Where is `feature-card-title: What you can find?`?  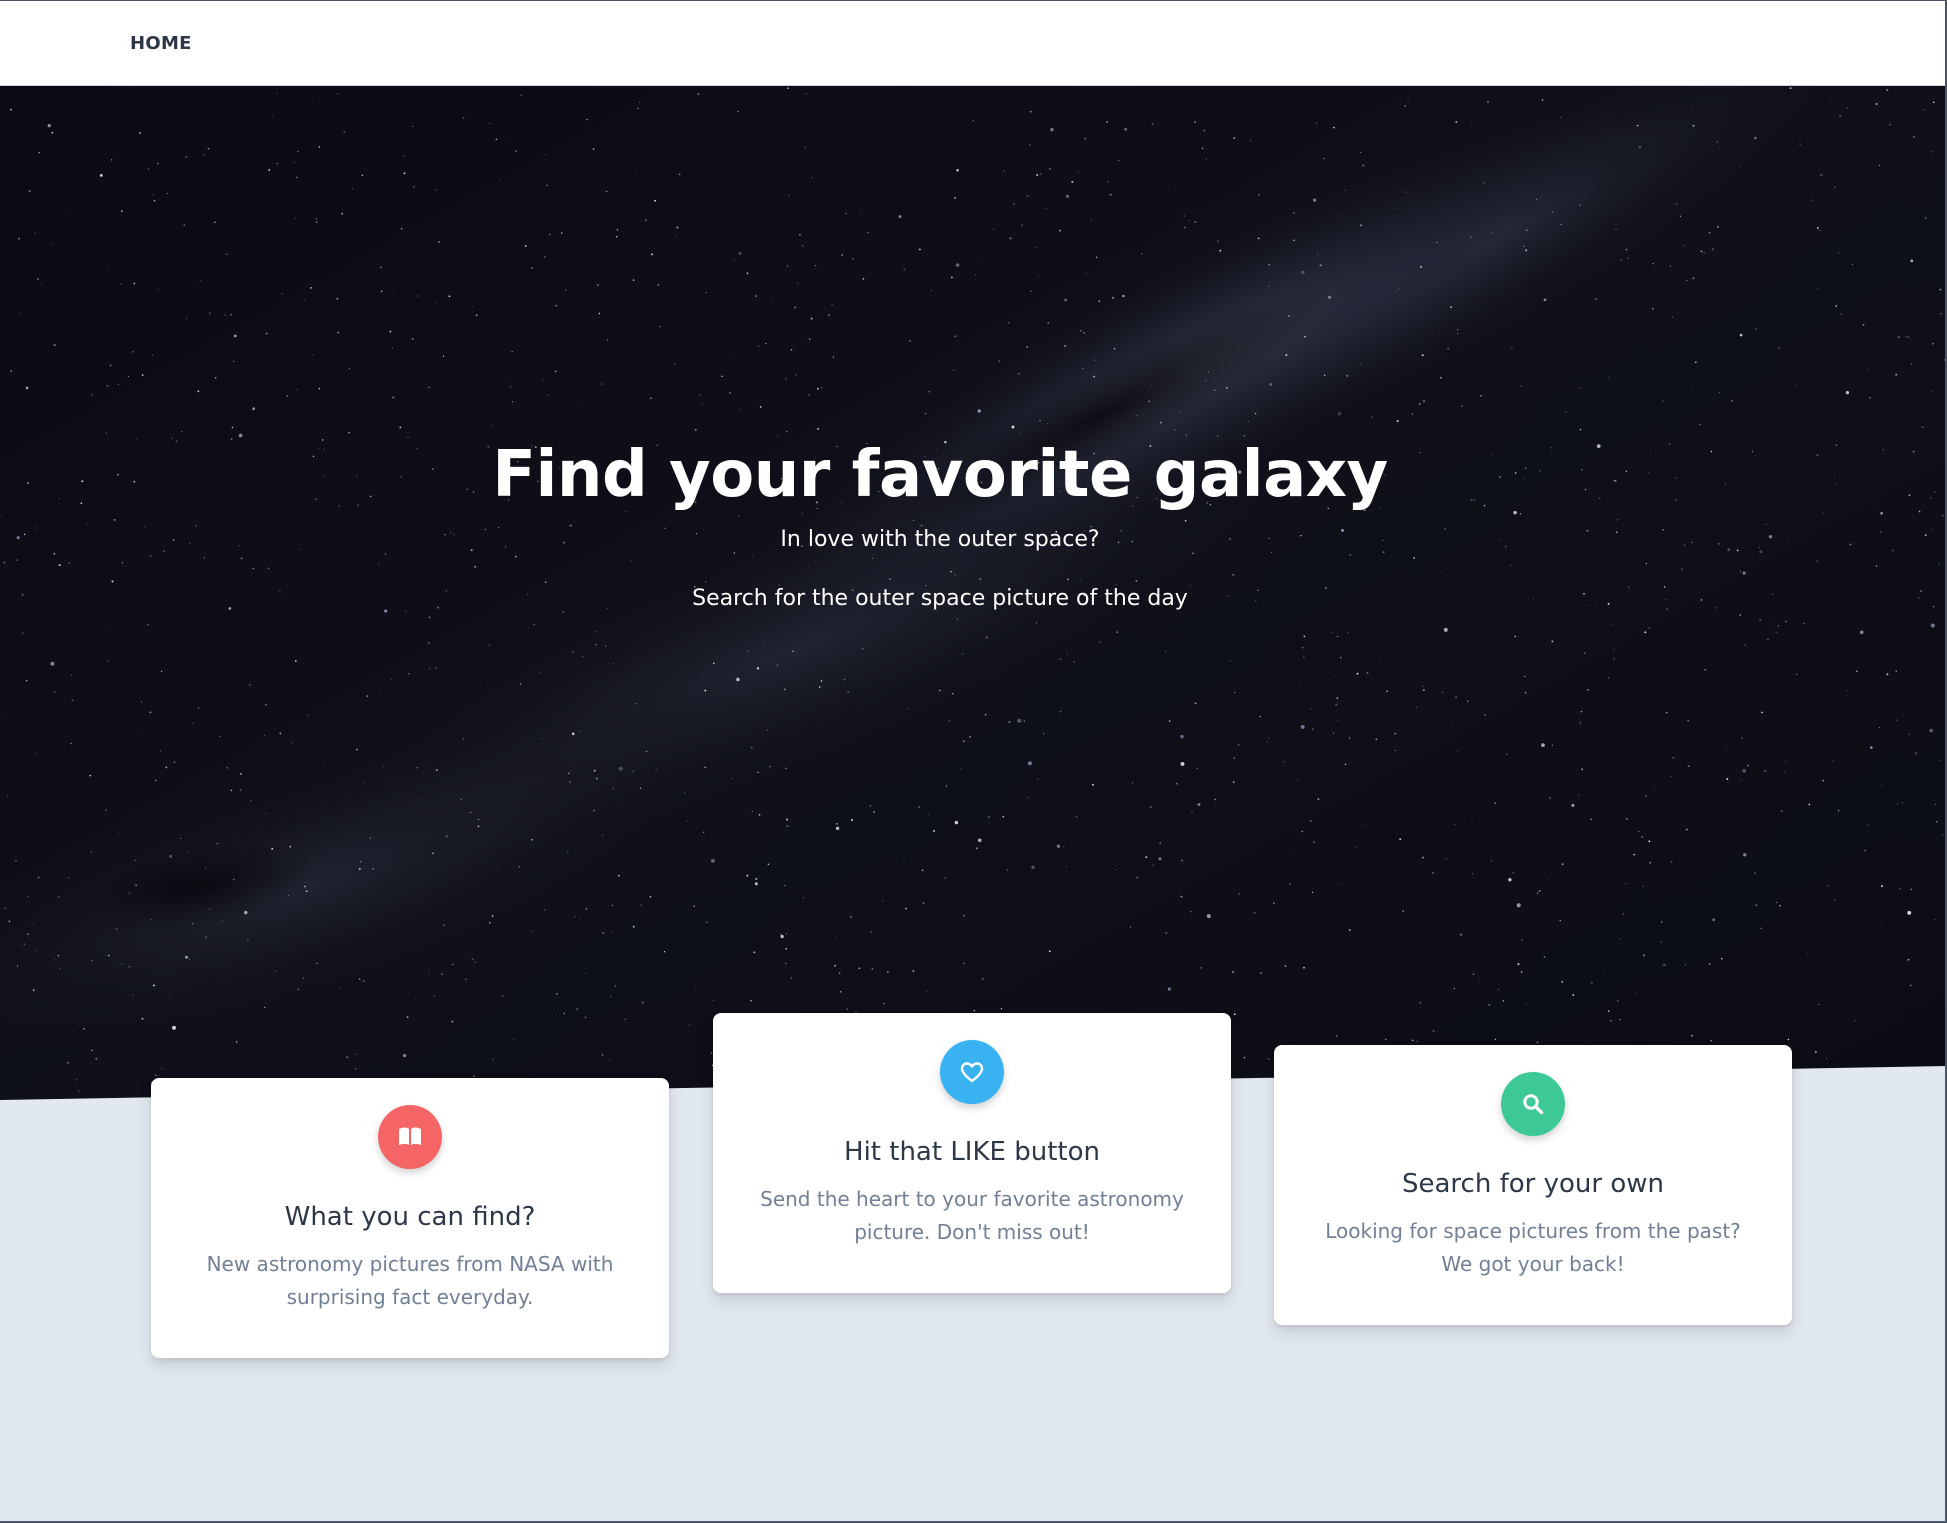 feature-card-title: What you can find? is located at coordinates (410, 1217).